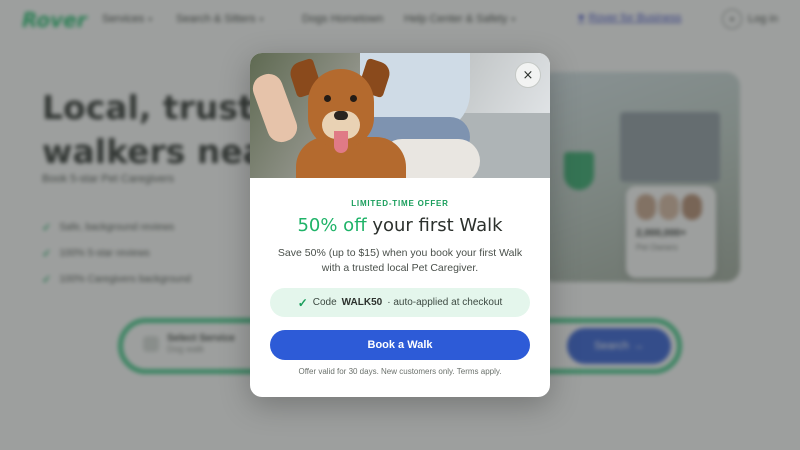  I want to click on check-icon: ✓, so click(302, 302).